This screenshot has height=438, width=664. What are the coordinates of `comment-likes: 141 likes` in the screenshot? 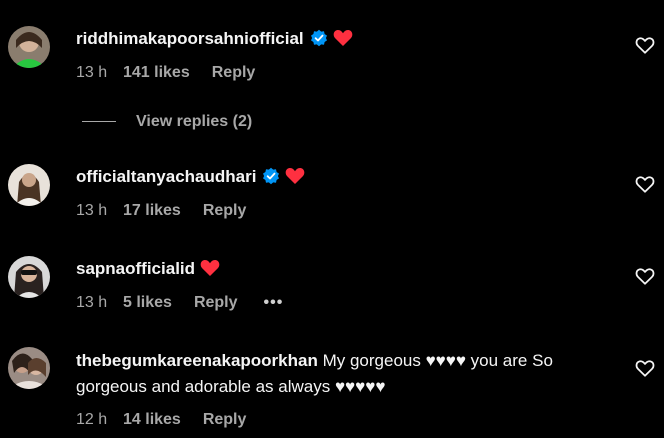 It's located at (156, 73).